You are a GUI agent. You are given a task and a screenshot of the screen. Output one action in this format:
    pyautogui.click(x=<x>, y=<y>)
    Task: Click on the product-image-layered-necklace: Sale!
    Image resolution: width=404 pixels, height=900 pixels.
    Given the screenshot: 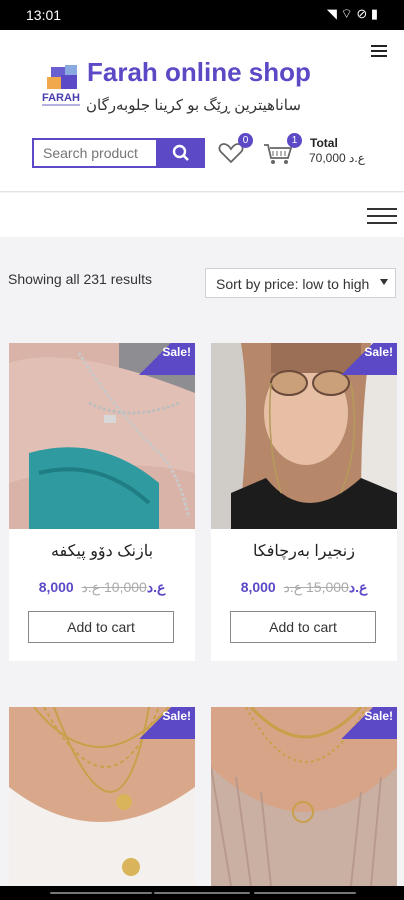 What is the action you would take?
    pyautogui.click(x=102, y=796)
    